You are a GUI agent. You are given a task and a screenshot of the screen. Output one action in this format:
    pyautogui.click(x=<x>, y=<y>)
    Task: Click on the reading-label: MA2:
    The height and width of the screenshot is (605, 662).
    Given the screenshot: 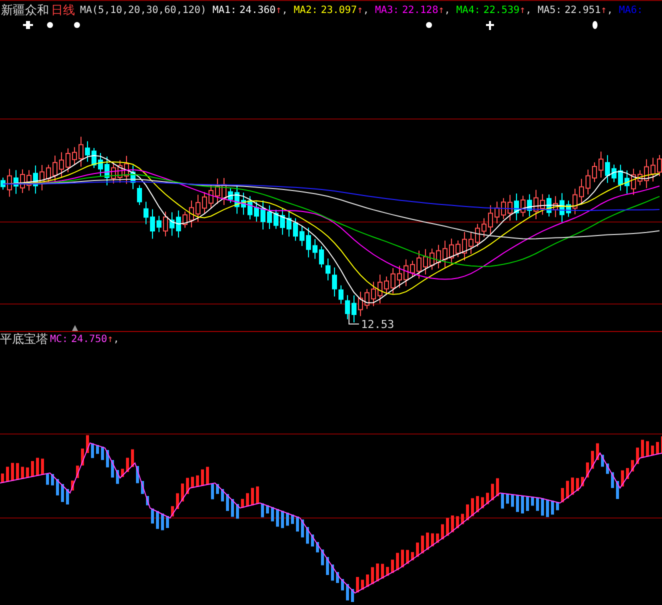 What is the action you would take?
    pyautogui.click(x=306, y=10)
    